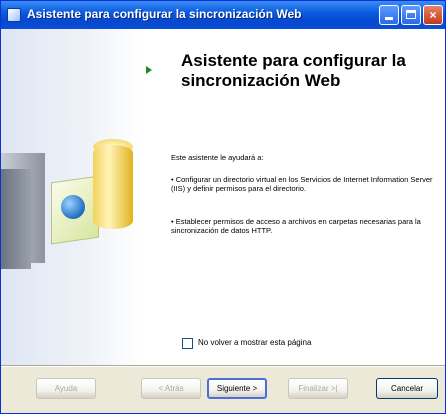 The image size is (446, 414). What do you see at coordinates (66, 388) in the screenshot?
I see `help-button: Ayuda` at bounding box center [66, 388].